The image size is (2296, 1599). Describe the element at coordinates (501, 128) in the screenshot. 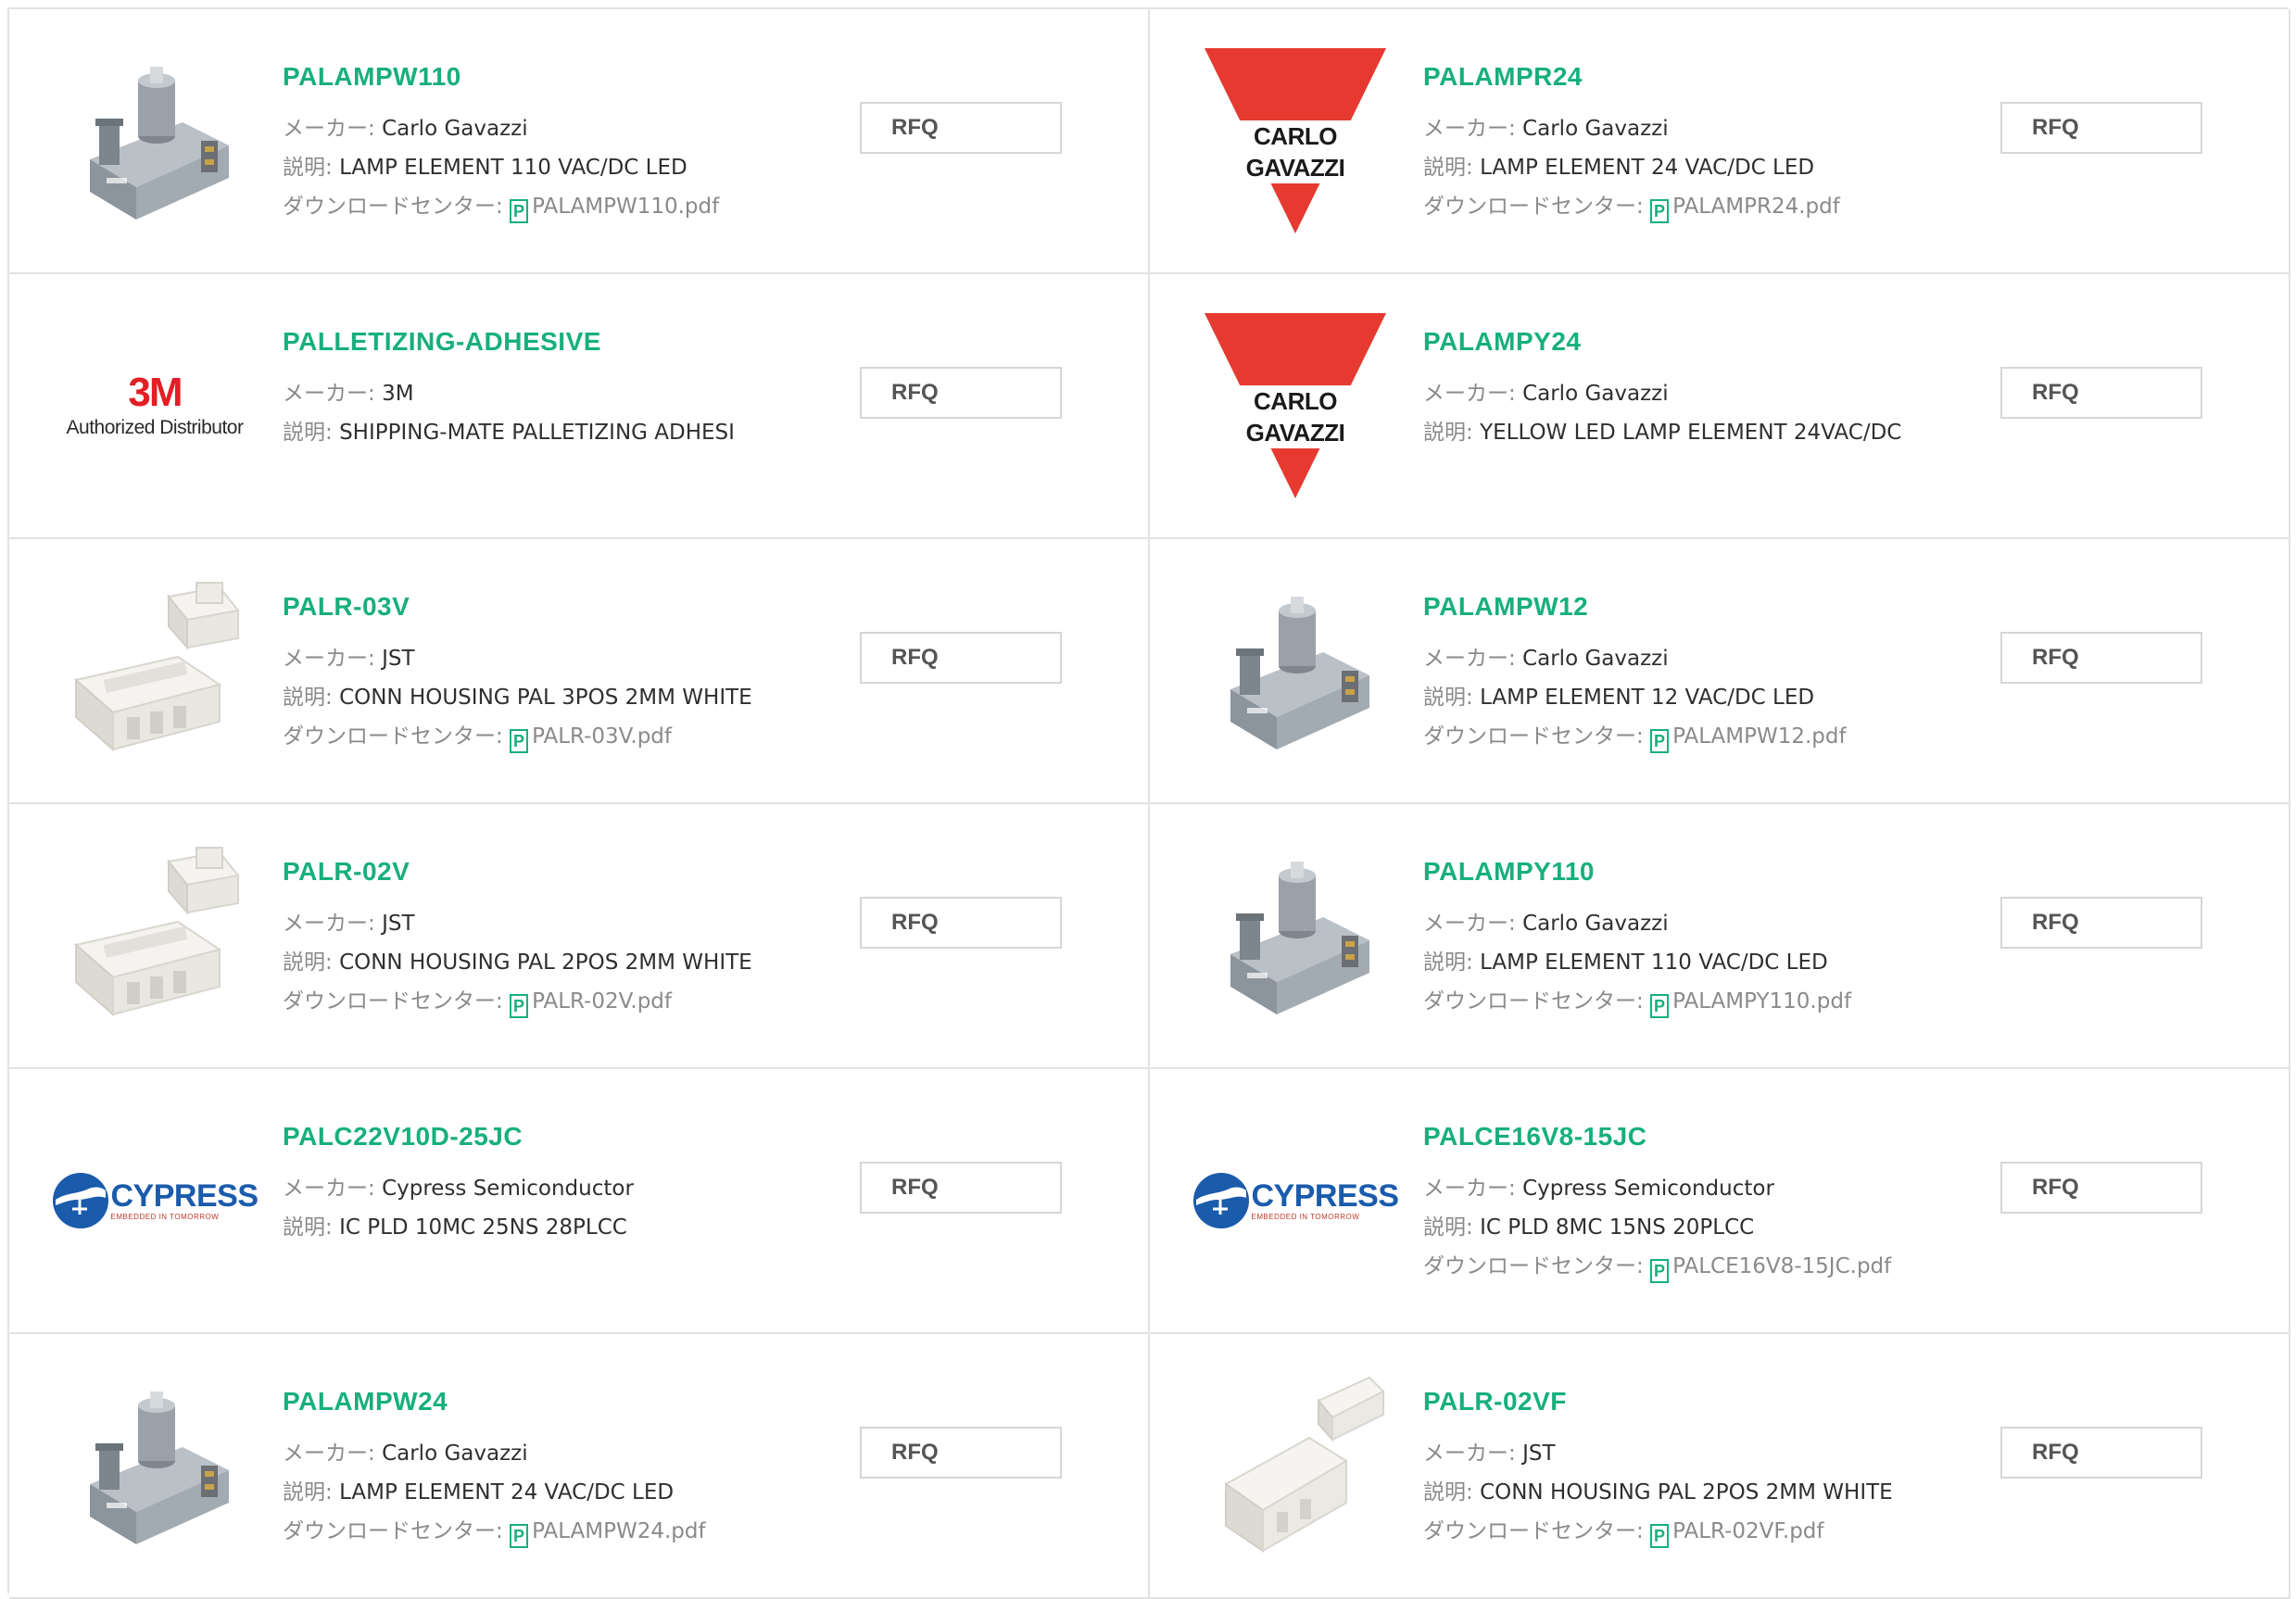

I see `maker-line: メーカー: Carlo Gavazzi` at that location.